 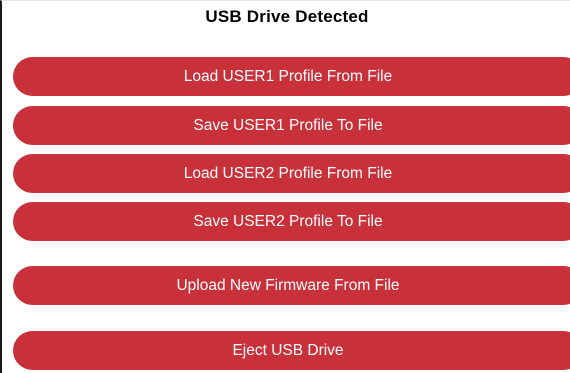 I want to click on upload-firmware-button: Upload New Firmware From File, so click(x=291, y=285).